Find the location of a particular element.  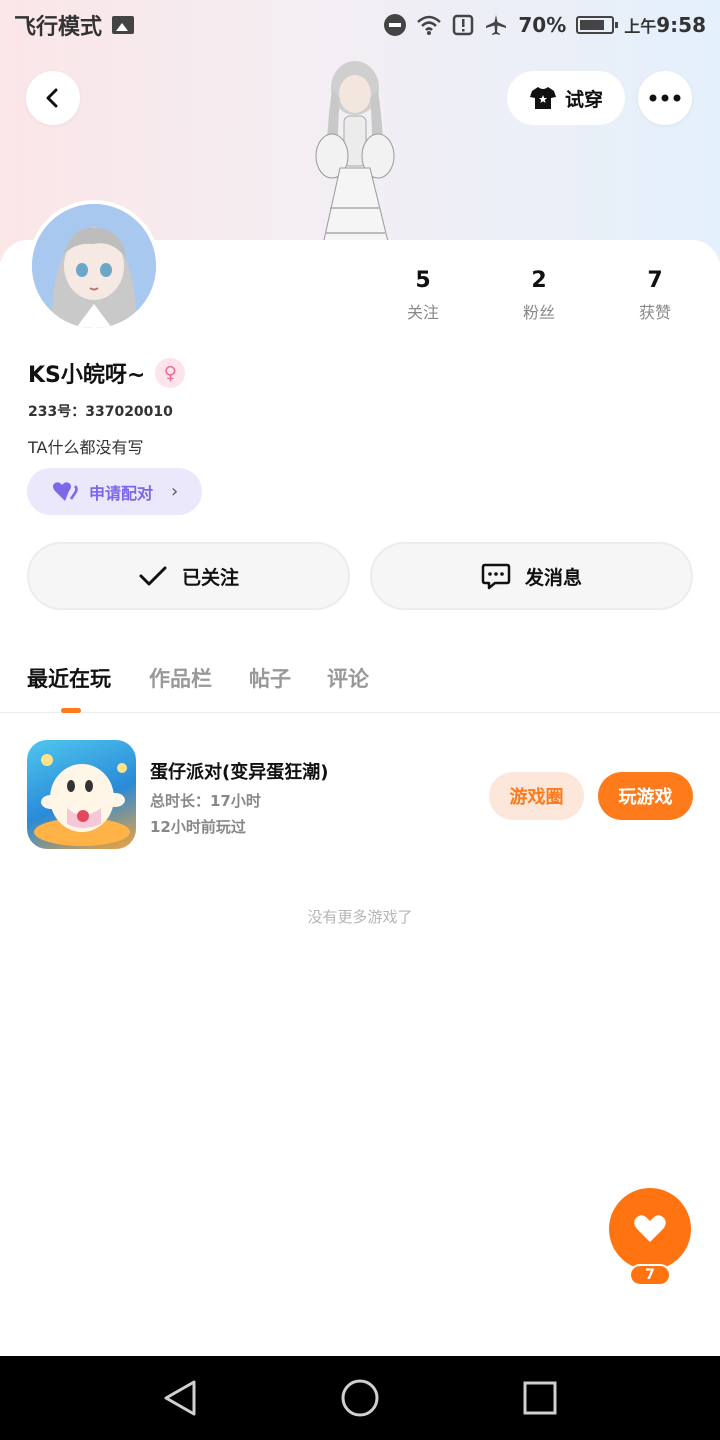

more-options-button is located at coordinates (665, 98).